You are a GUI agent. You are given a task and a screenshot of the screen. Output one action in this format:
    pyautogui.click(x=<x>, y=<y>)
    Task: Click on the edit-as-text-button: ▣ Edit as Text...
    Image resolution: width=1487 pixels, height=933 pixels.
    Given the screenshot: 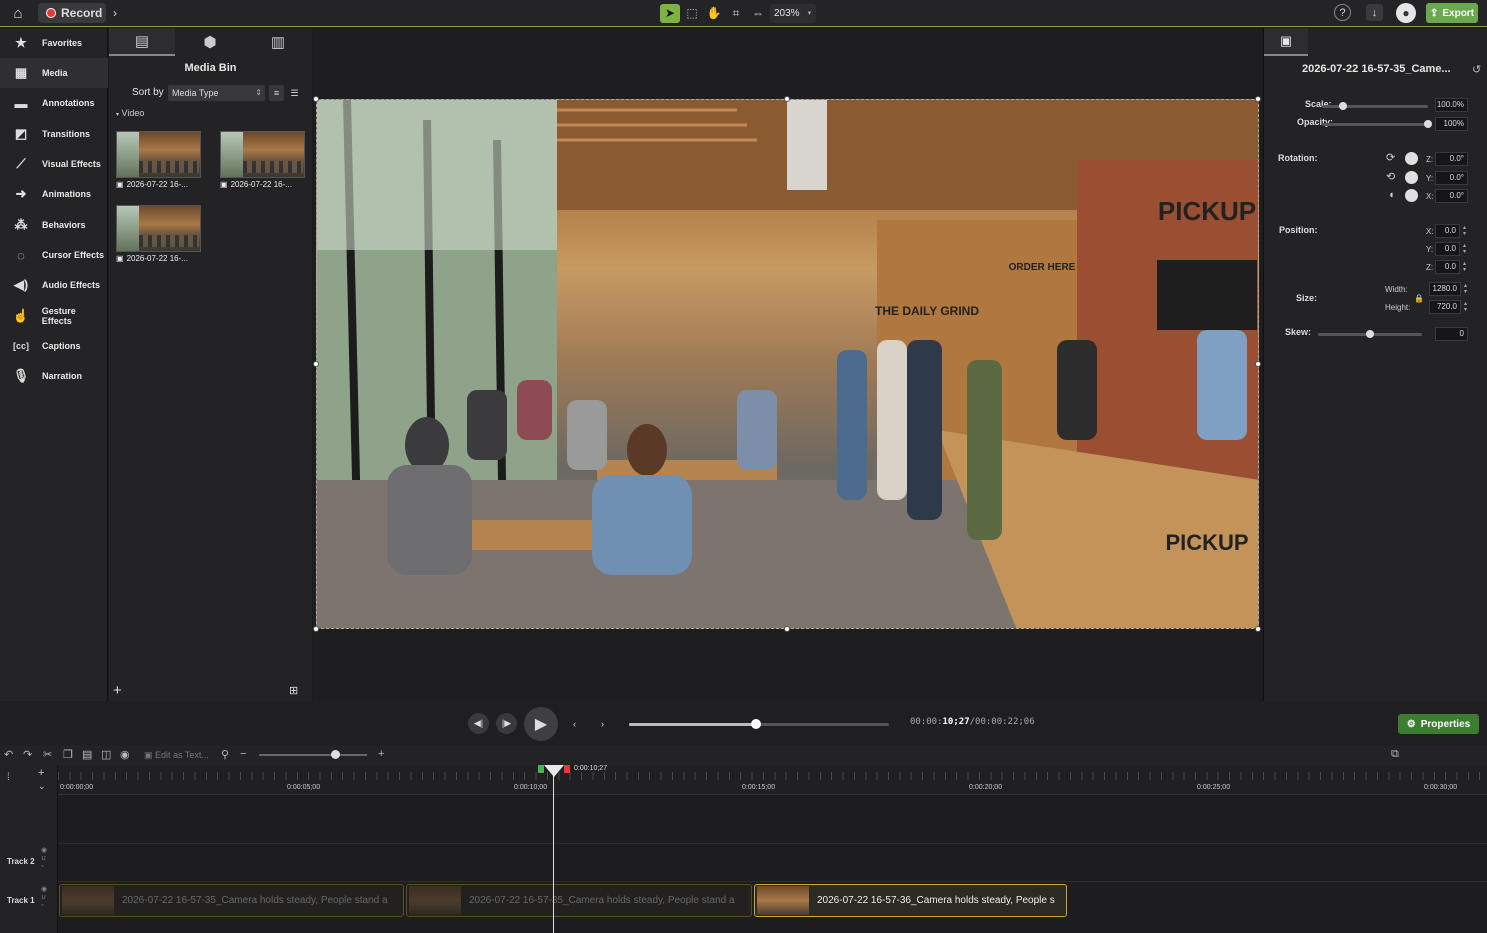 What is the action you would take?
    pyautogui.click(x=176, y=755)
    